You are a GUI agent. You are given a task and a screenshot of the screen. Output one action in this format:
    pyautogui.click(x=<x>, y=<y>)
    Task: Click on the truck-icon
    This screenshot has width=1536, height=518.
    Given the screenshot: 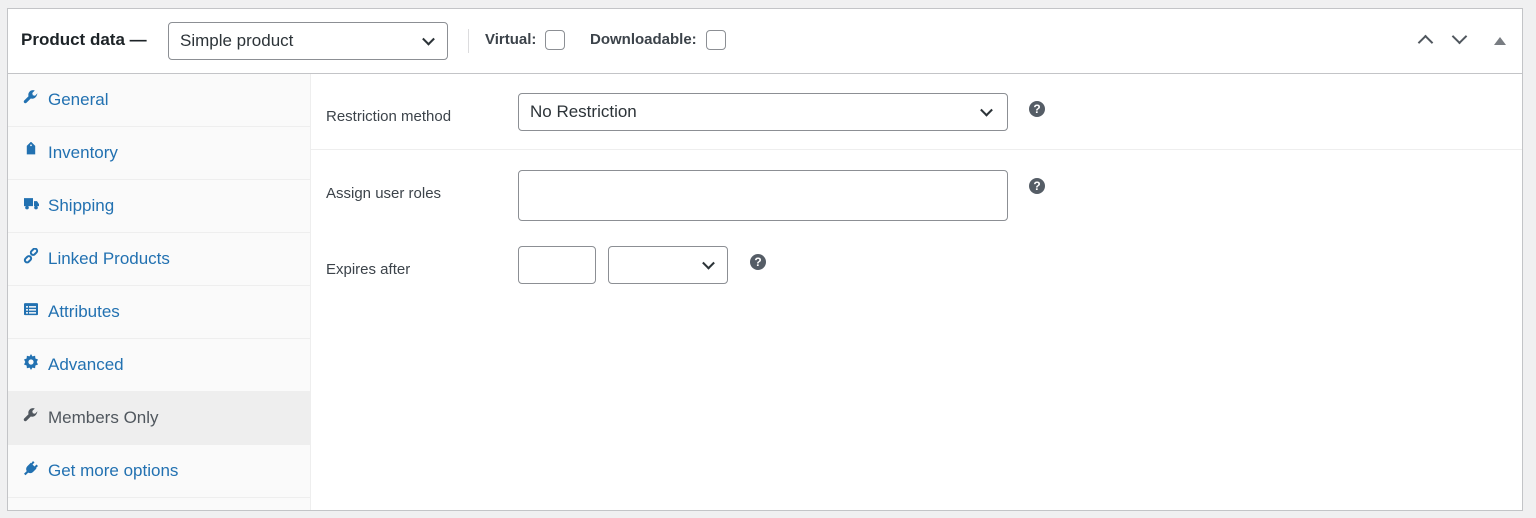 What is the action you would take?
    pyautogui.click(x=31, y=205)
    